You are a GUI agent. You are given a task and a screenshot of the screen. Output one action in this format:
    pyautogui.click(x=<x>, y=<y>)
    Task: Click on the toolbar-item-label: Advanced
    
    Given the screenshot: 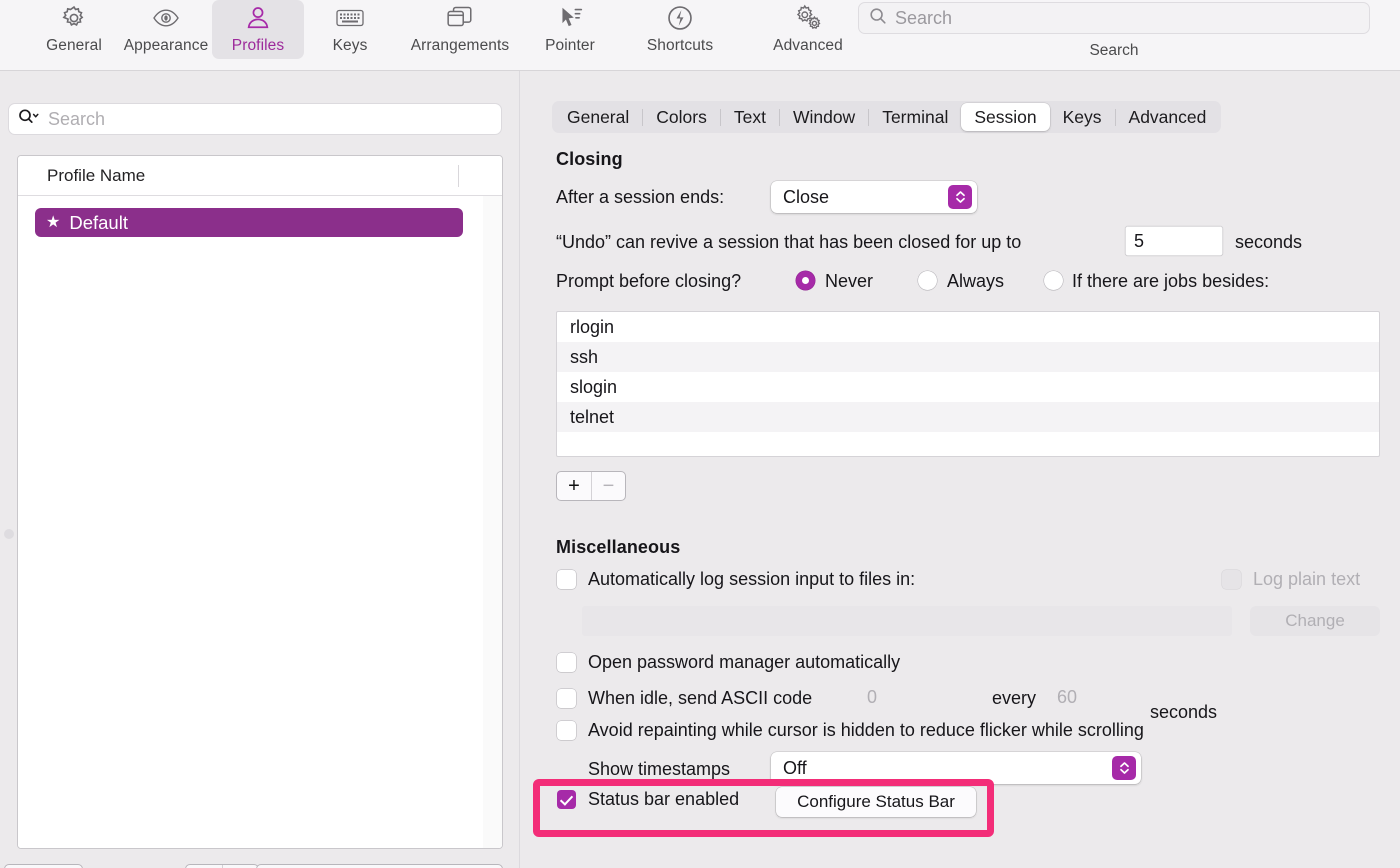 What is the action you would take?
    pyautogui.click(x=808, y=45)
    